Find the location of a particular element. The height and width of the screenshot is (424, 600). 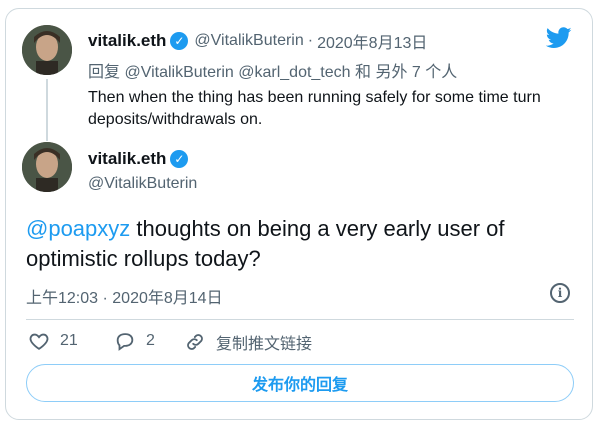

divider is located at coordinates (300, 319).